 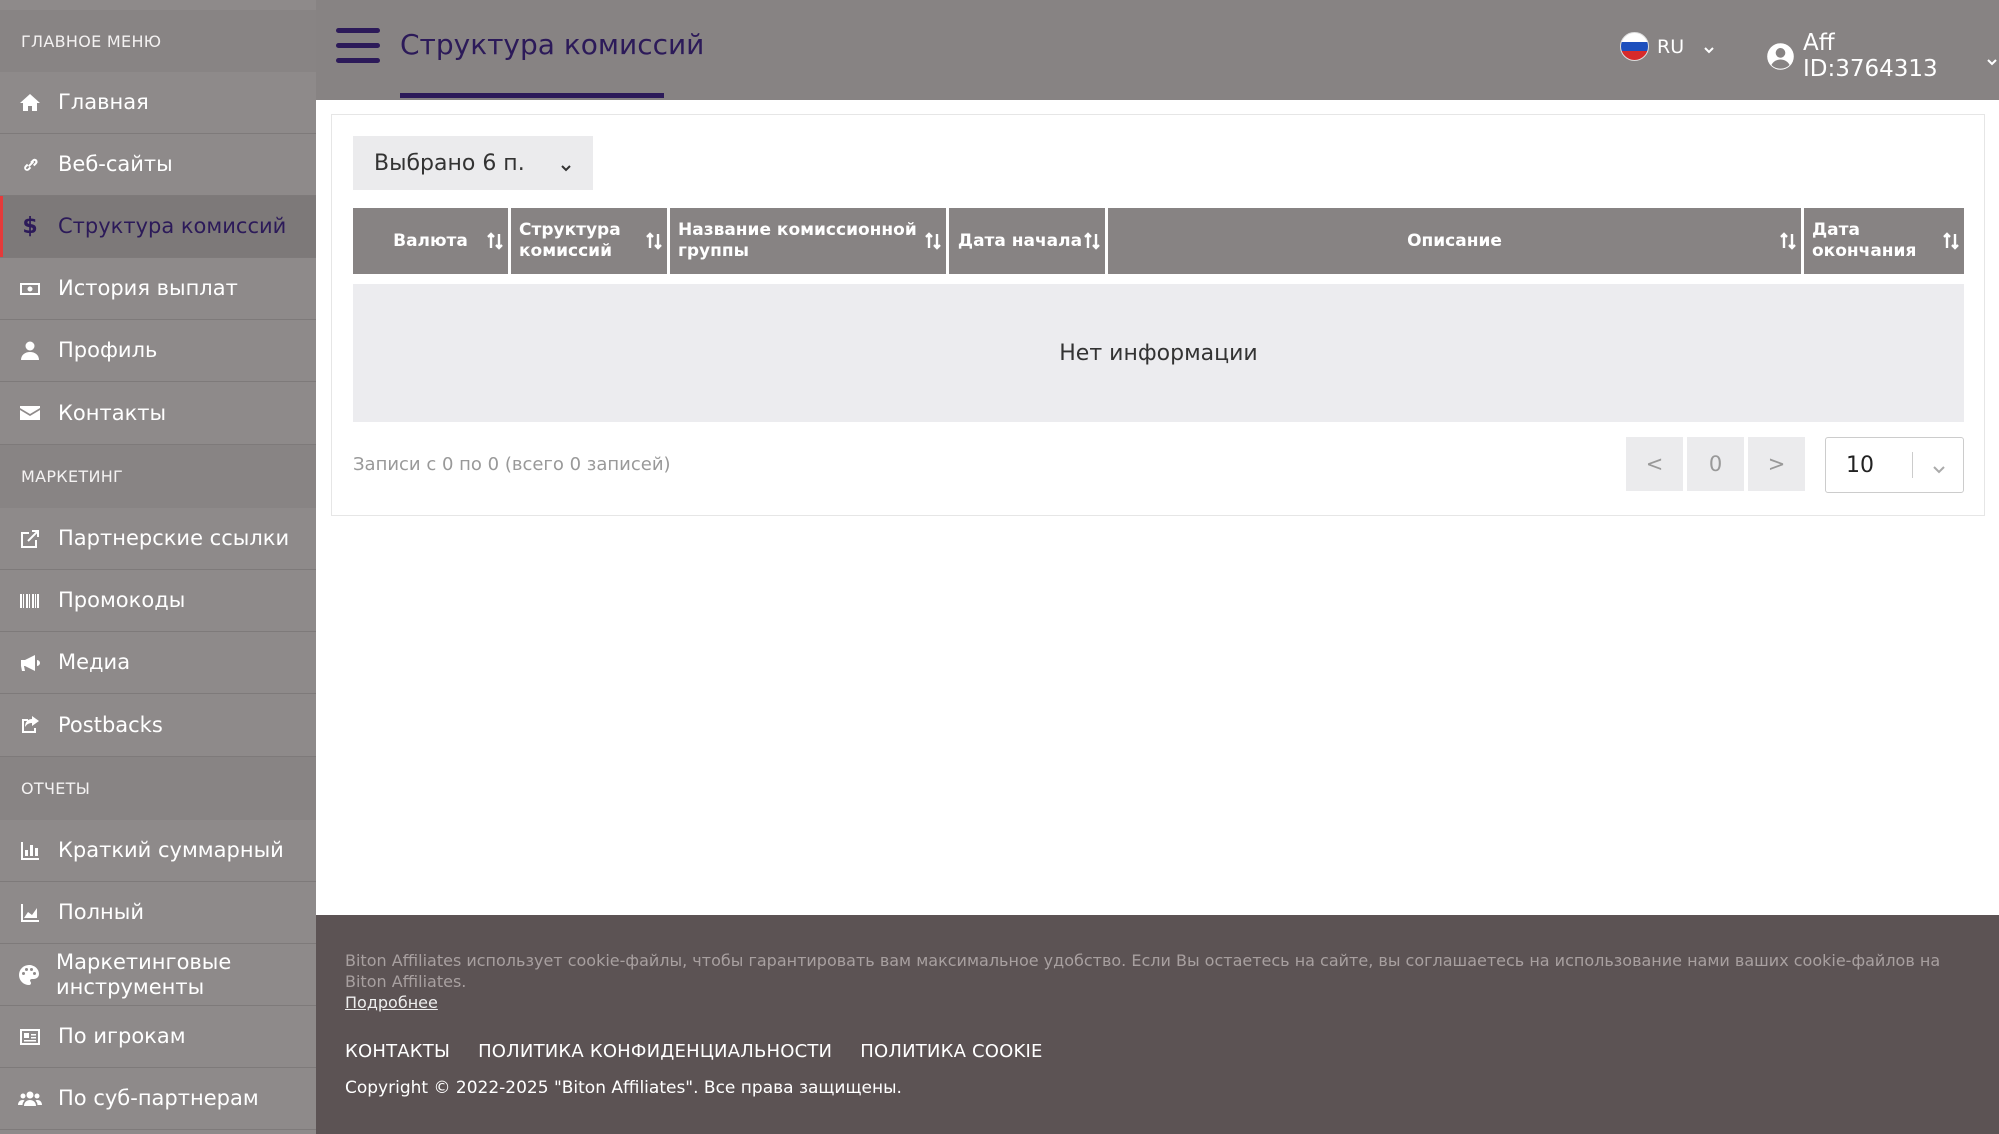 I want to click on language-code: RU, so click(x=1671, y=46).